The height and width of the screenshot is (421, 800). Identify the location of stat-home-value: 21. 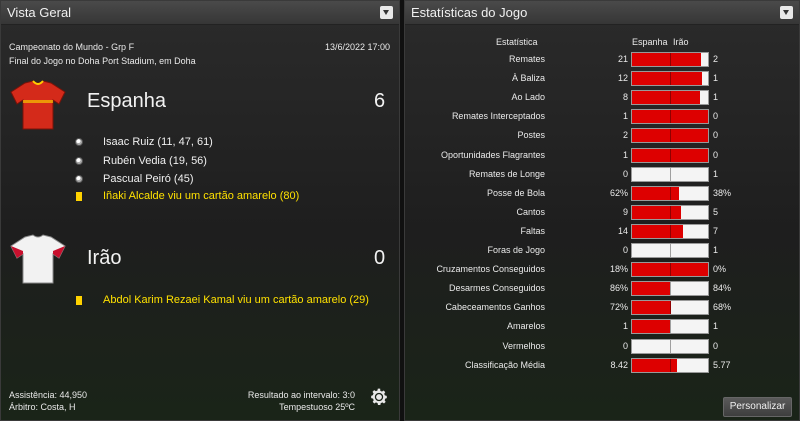
(622, 59).